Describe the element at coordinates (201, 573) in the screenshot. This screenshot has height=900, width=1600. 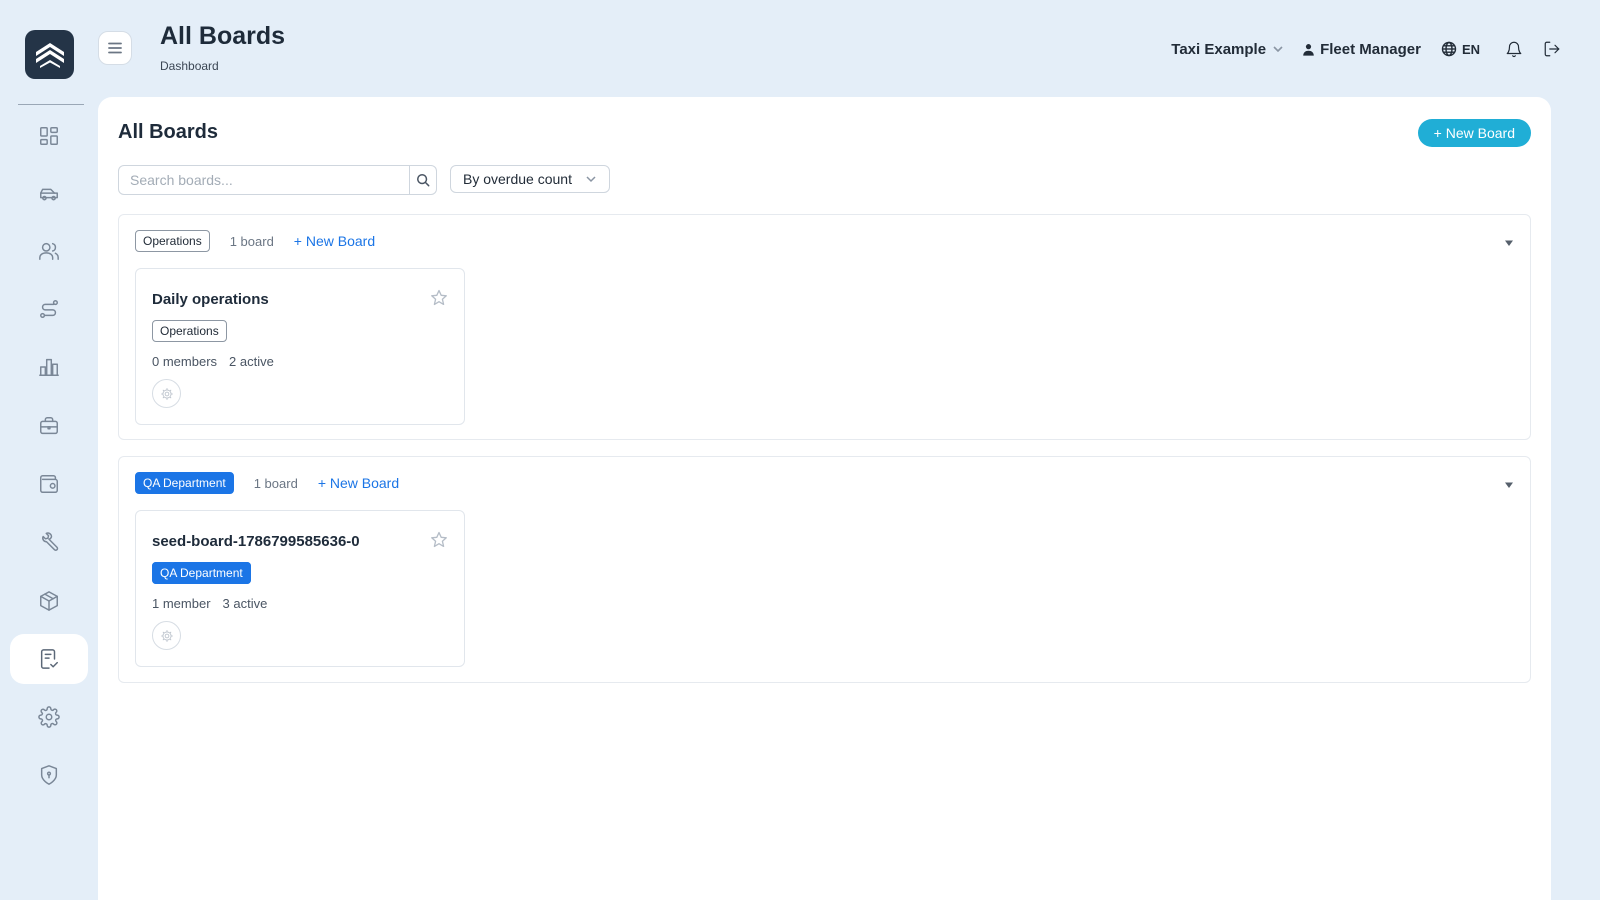
I see `board-group-tag: QA Department` at that location.